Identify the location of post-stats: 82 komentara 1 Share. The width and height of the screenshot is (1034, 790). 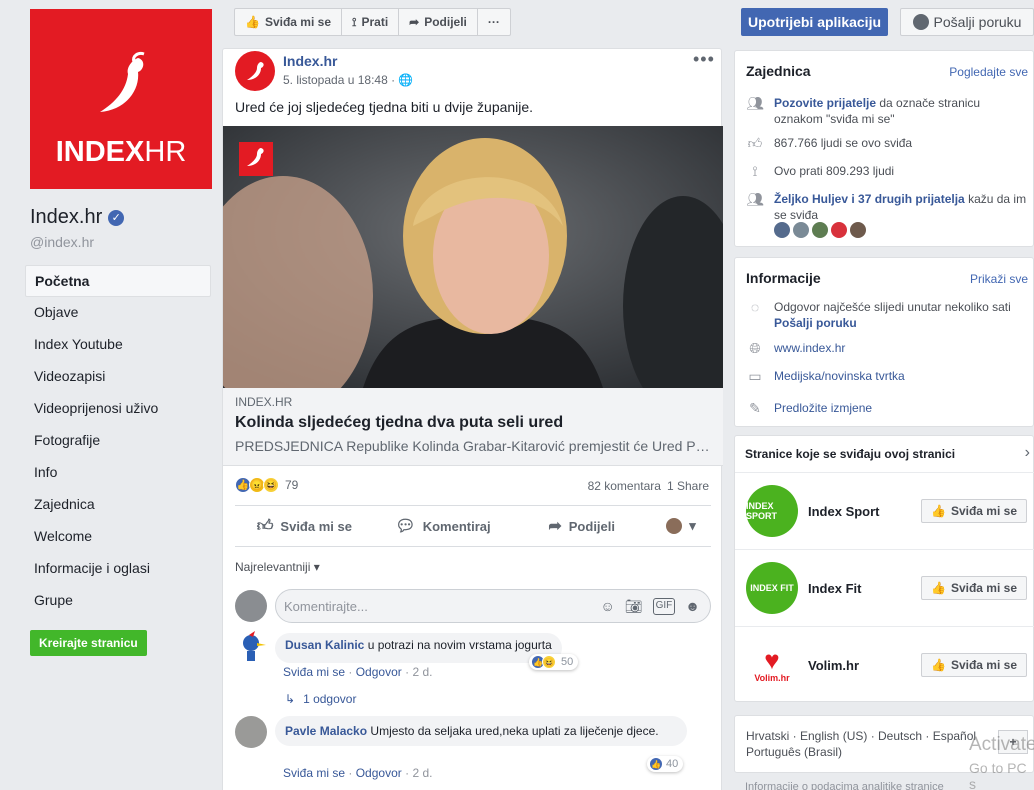
(648, 486).